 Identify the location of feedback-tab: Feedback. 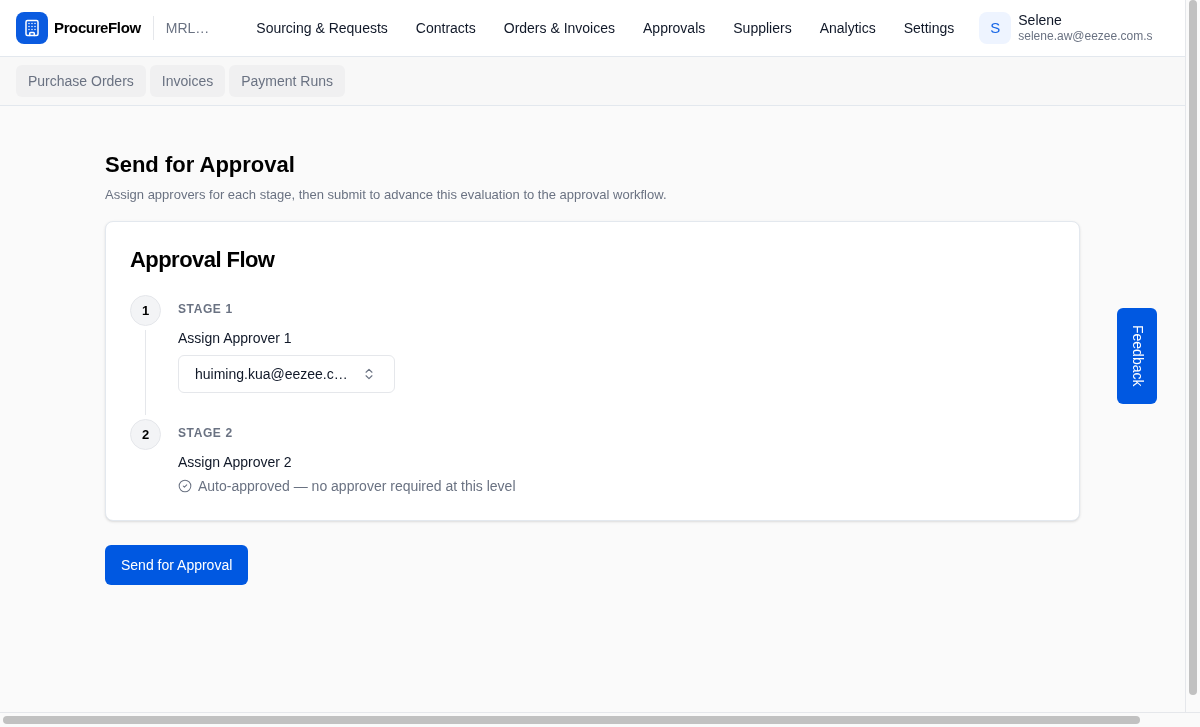
(1137, 356).